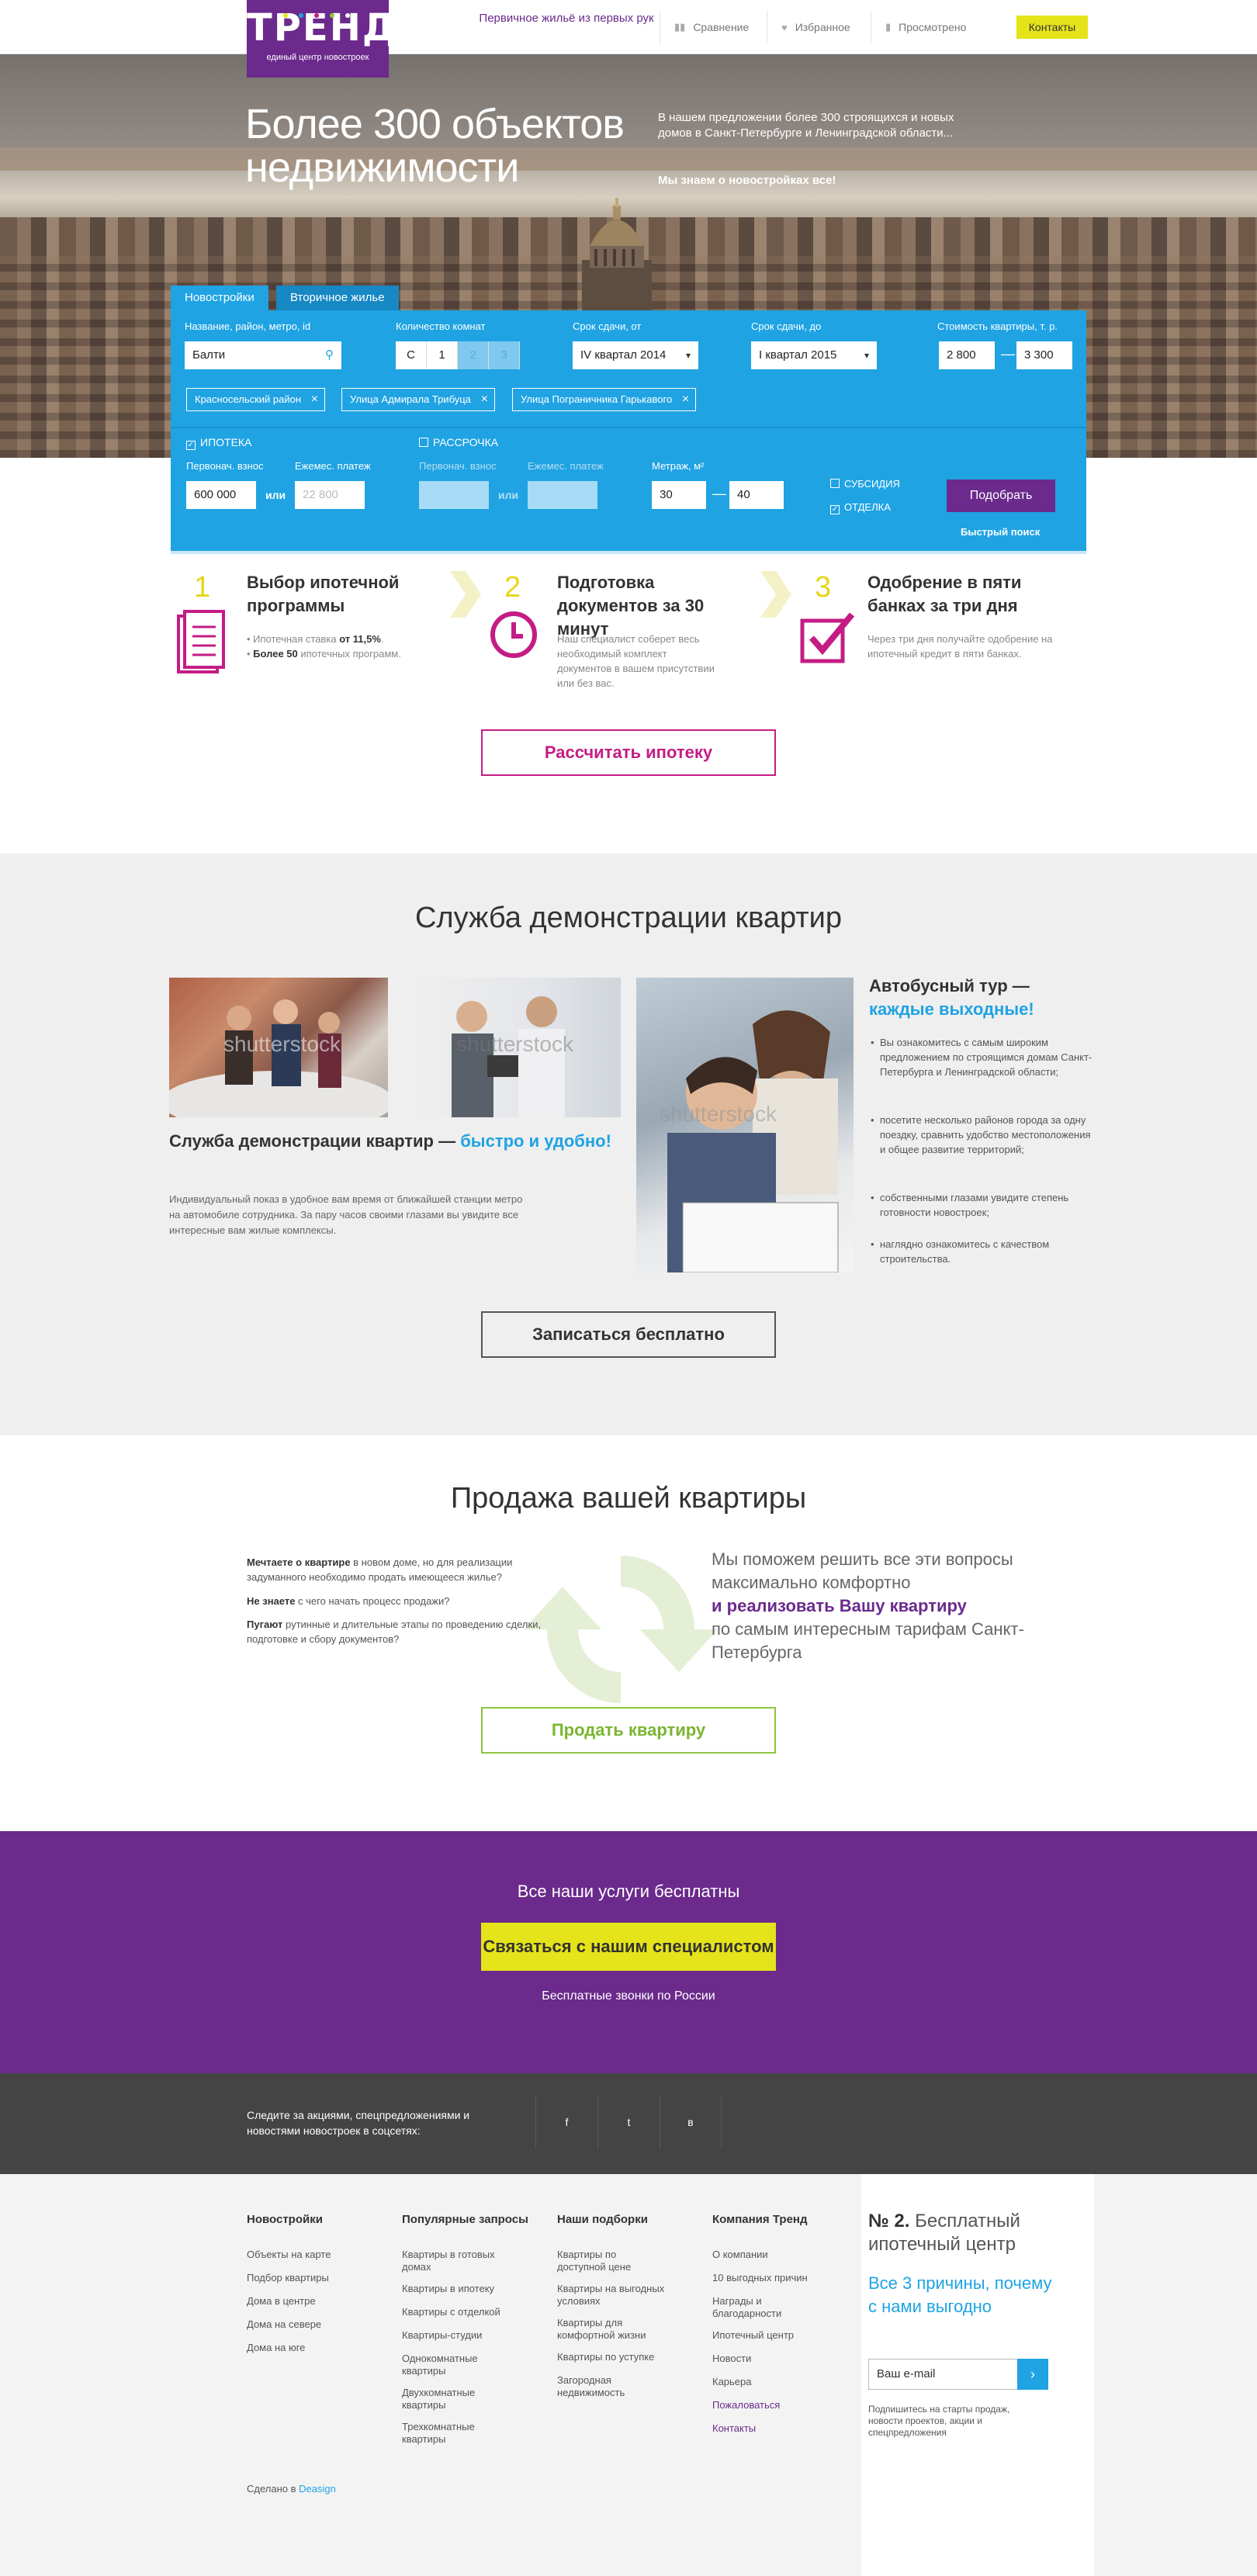 The height and width of the screenshot is (2576, 1257). Describe the element at coordinates (778, 2359) in the screenshot. I see `footer-link: Новости` at that location.